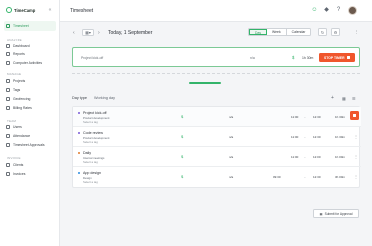 This screenshot has width=372, height=246. I want to click on stop-timer-label: STOP TIMER, so click(334, 57).